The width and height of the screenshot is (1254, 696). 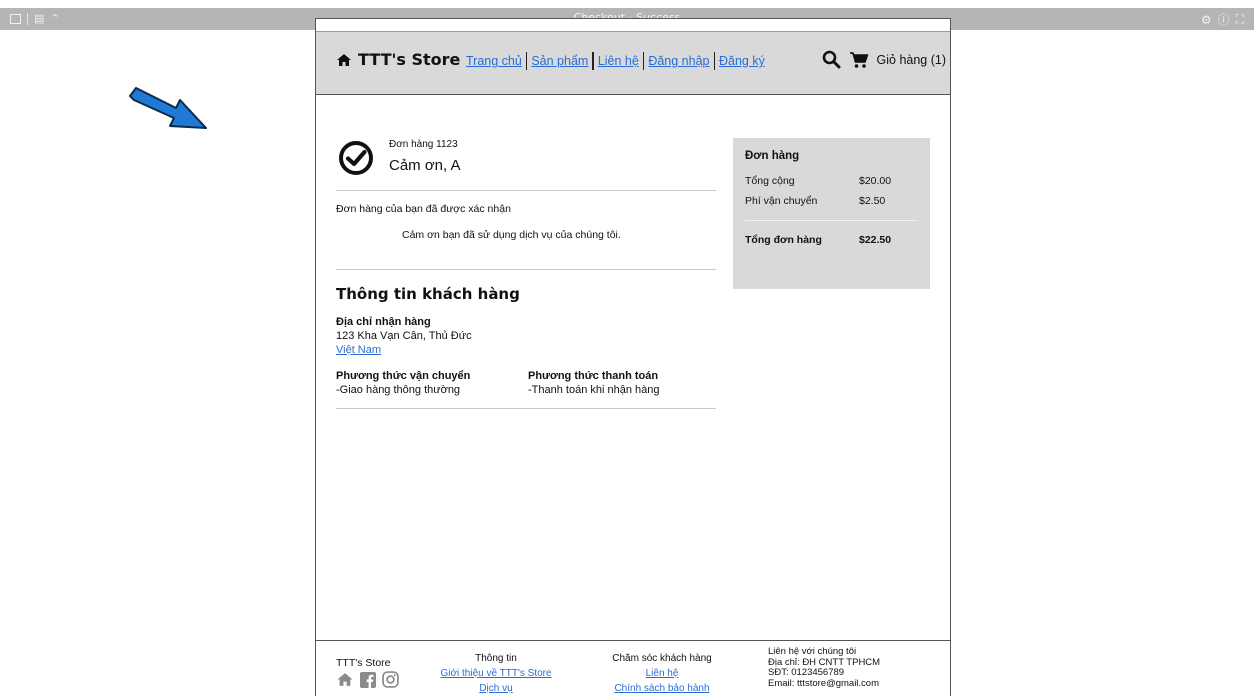 What do you see at coordinates (770, 181) in the screenshot?
I see `subtotal-label: Tổng cộng` at bounding box center [770, 181].